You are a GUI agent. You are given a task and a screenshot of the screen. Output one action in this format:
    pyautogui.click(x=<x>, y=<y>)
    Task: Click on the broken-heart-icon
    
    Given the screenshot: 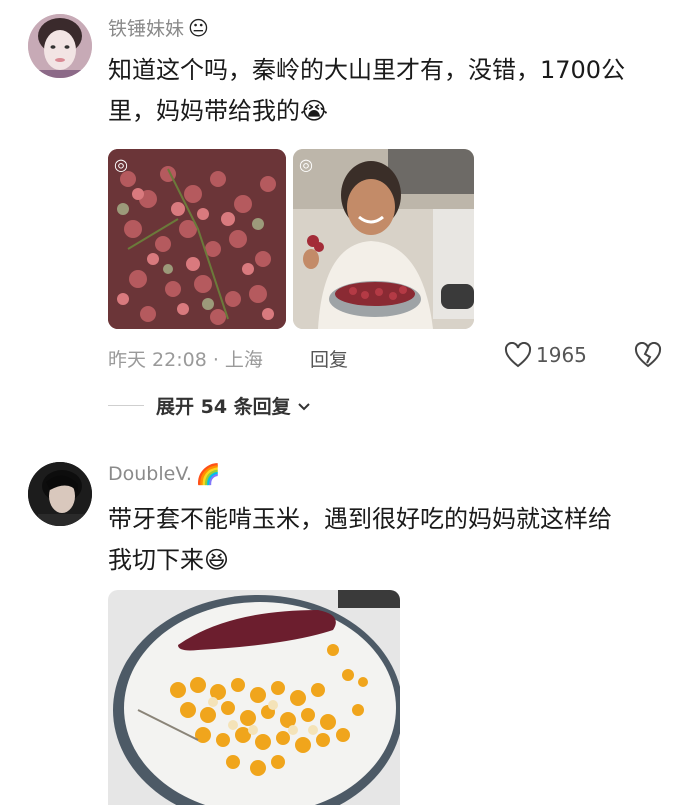 What is the action you would take?
    pyautogui.click(x=648, y=354)
    